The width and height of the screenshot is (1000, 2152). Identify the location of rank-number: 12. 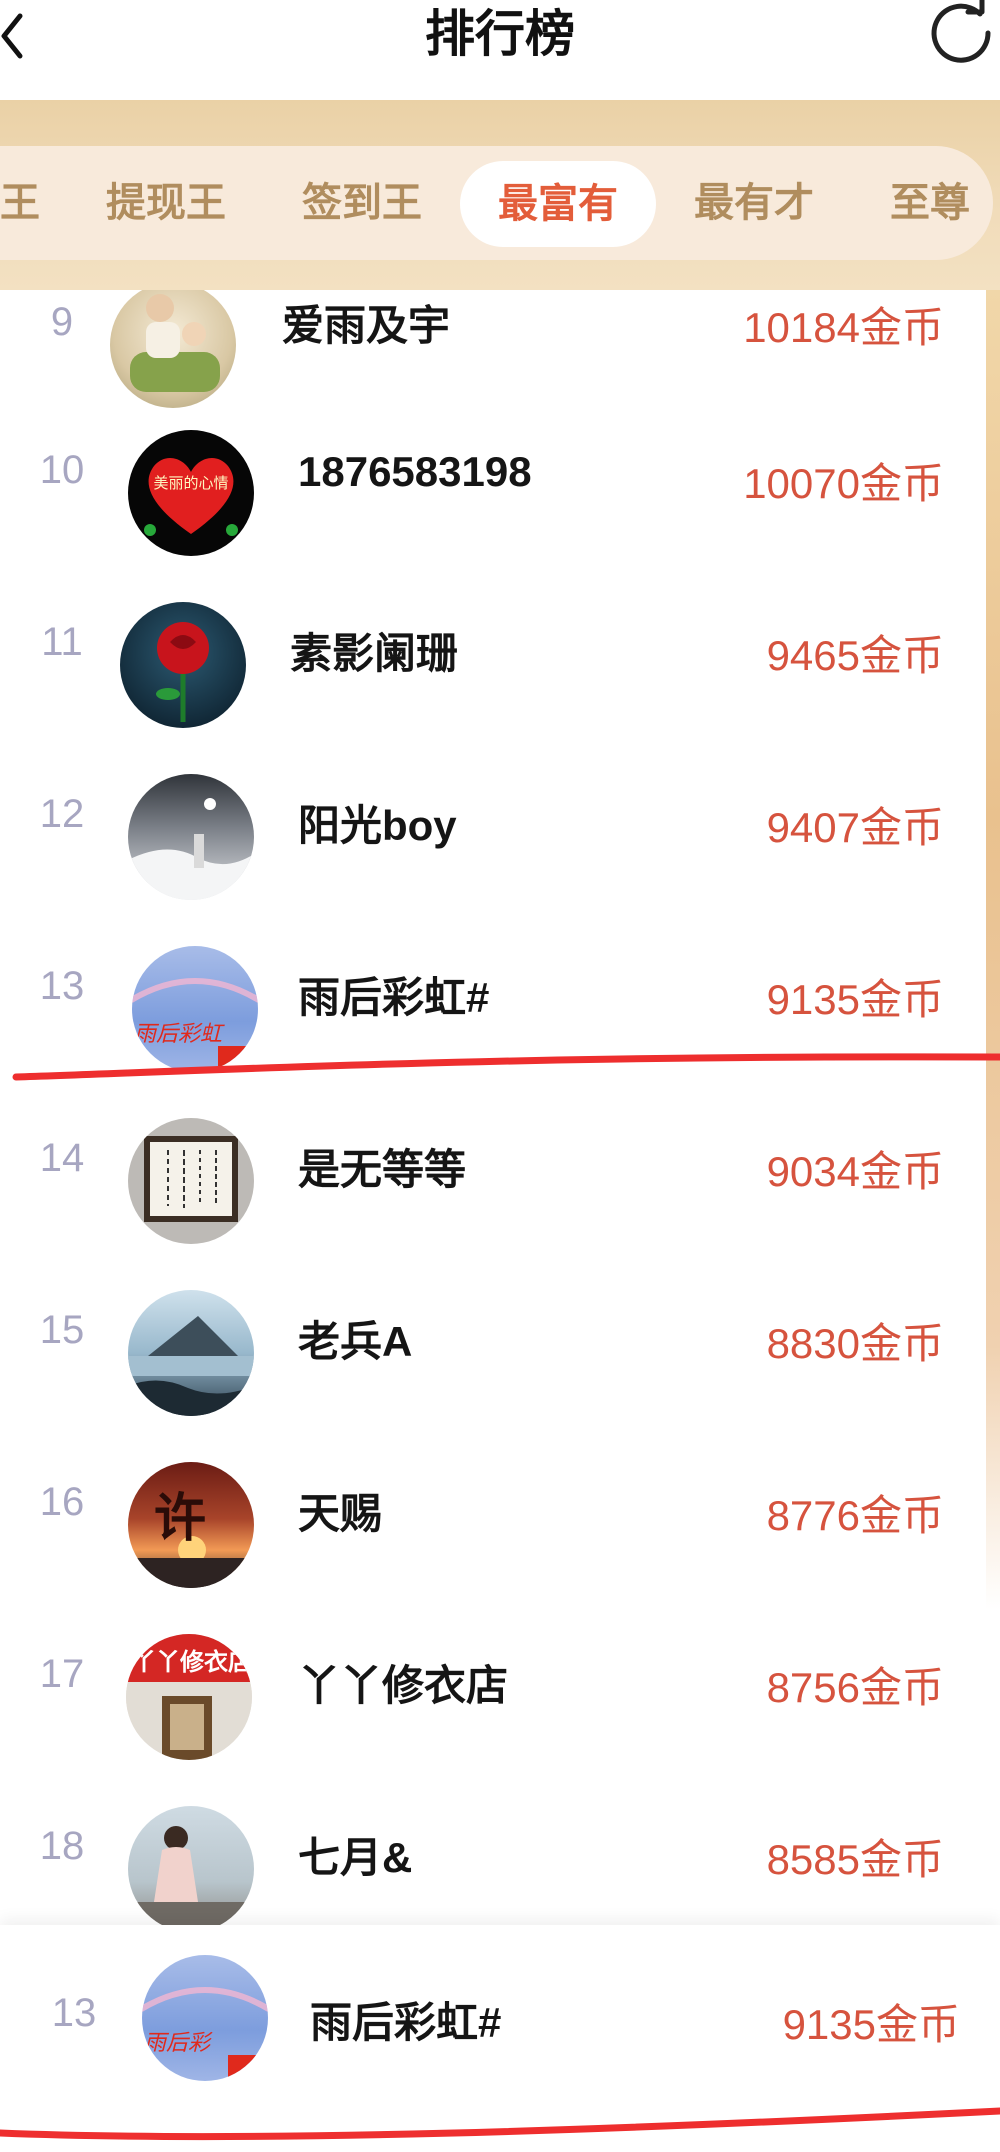
(62, 814).